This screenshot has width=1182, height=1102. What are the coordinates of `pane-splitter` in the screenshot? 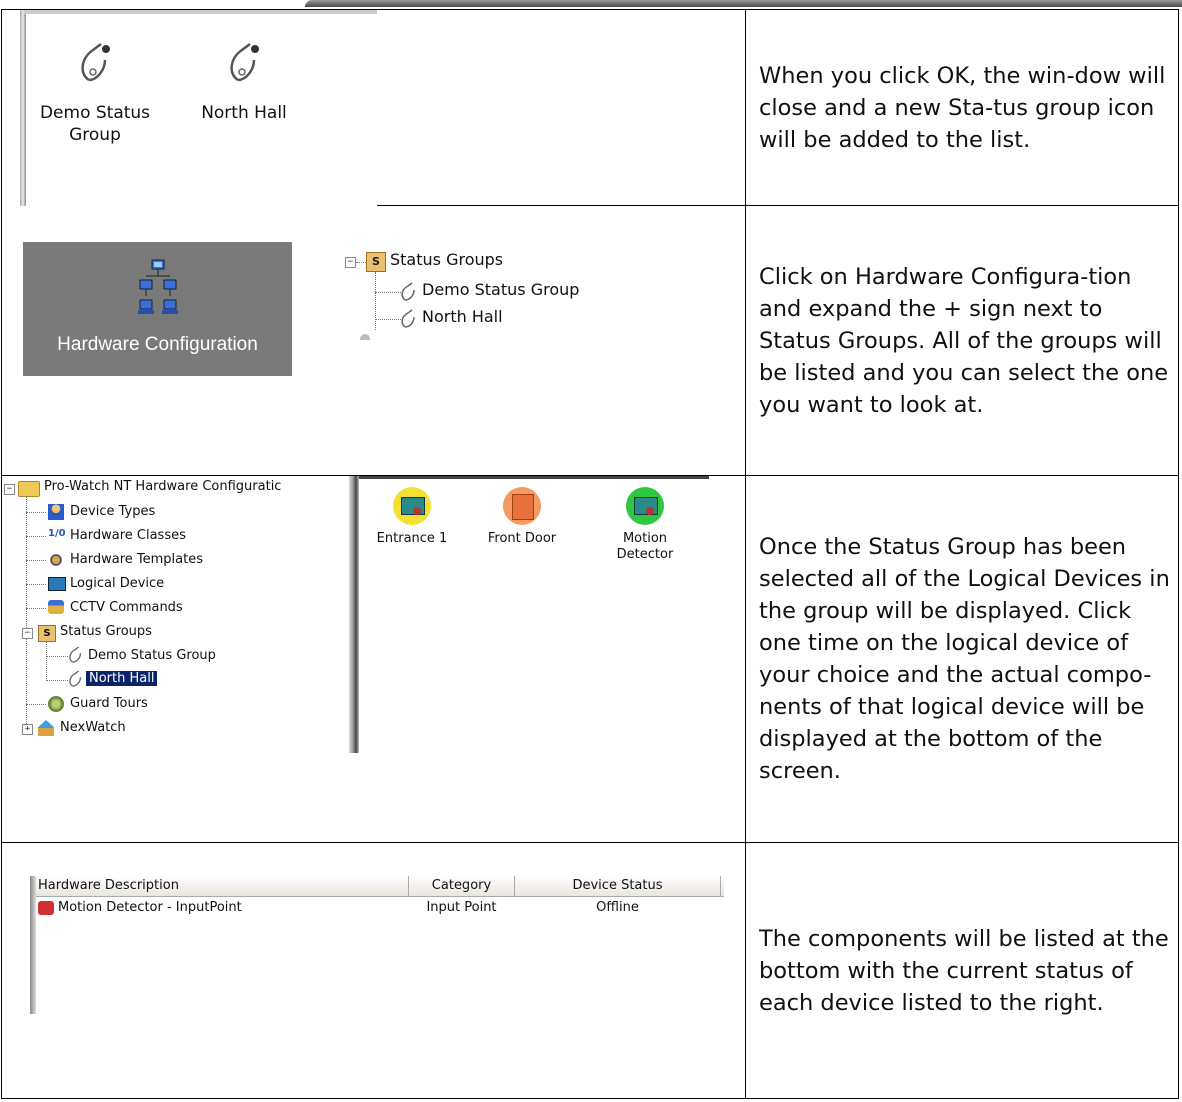 It's located at (354, 614).